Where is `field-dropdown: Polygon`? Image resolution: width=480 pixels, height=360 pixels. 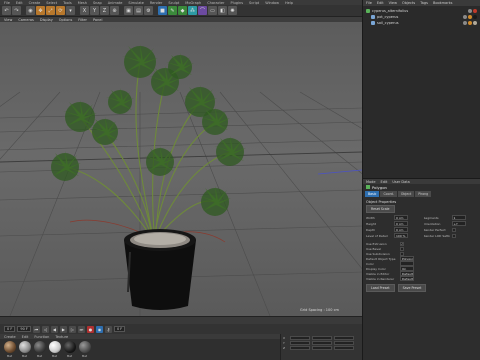
field-dropdown: Polygon is located at coordinates (407, 258).